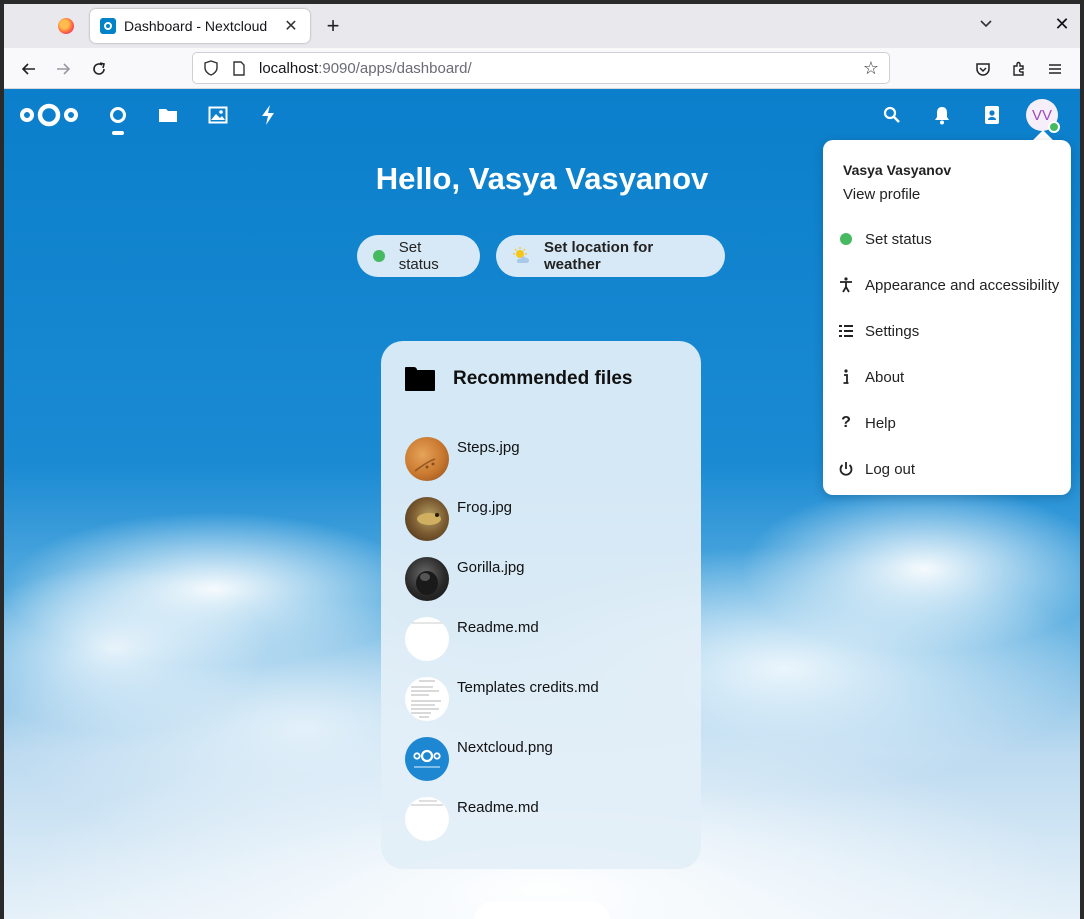 This screenshot has height=919, width=1084. Describe the element at coordinates (543, 378) in the screenshot. I see `widget-title: Recommended files` at that location.